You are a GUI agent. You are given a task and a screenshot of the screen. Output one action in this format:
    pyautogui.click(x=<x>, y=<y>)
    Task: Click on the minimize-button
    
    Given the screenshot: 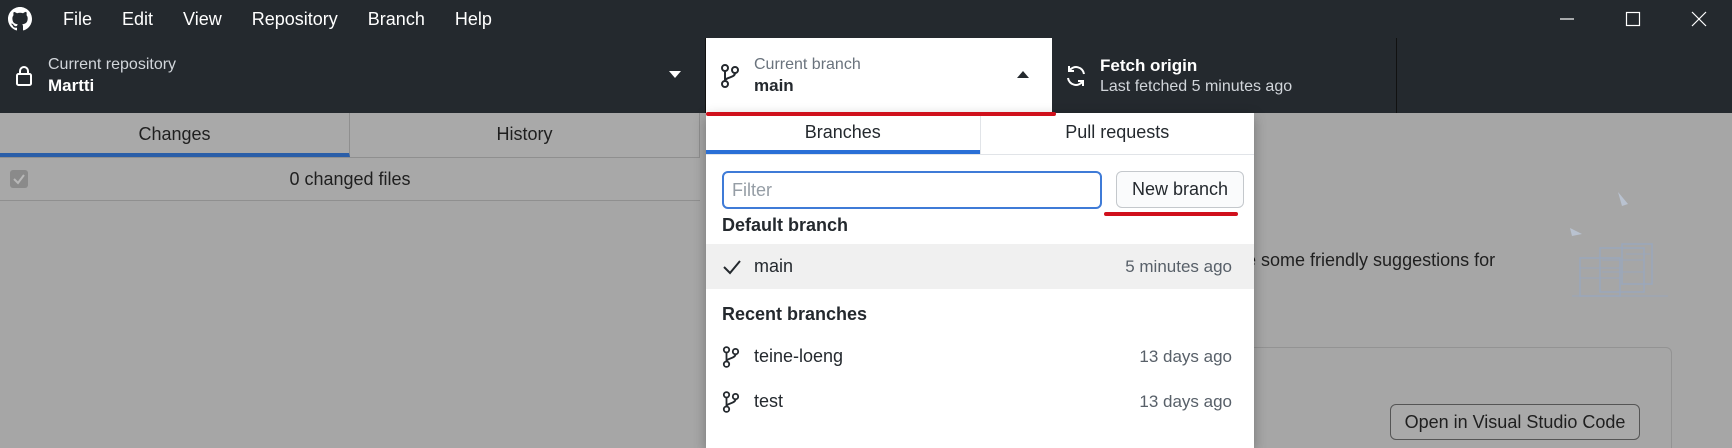 What is the action you would take?
    pyautogui.click(x=1567, y=19)
    